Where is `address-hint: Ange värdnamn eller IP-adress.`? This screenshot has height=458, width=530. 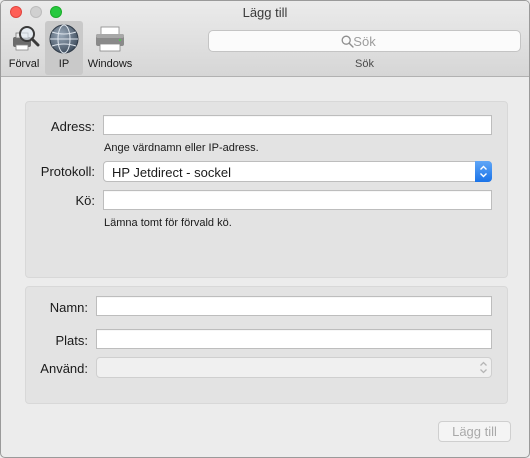 address-hint: Ange värdnamn eller IP-adress. is located at coordinates (181, 148).